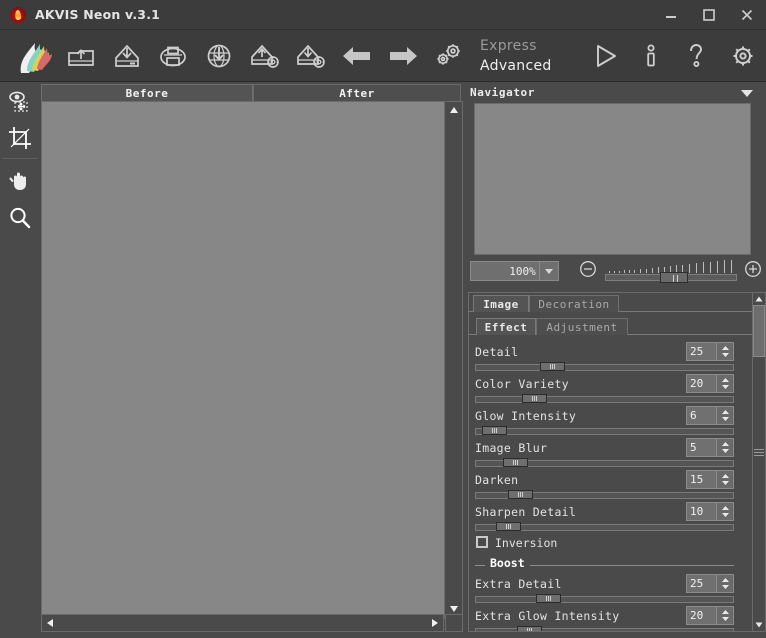 The height and width of the screenshot is (638, 766). I want to click on param-spinner: 6, so click(710, 415).